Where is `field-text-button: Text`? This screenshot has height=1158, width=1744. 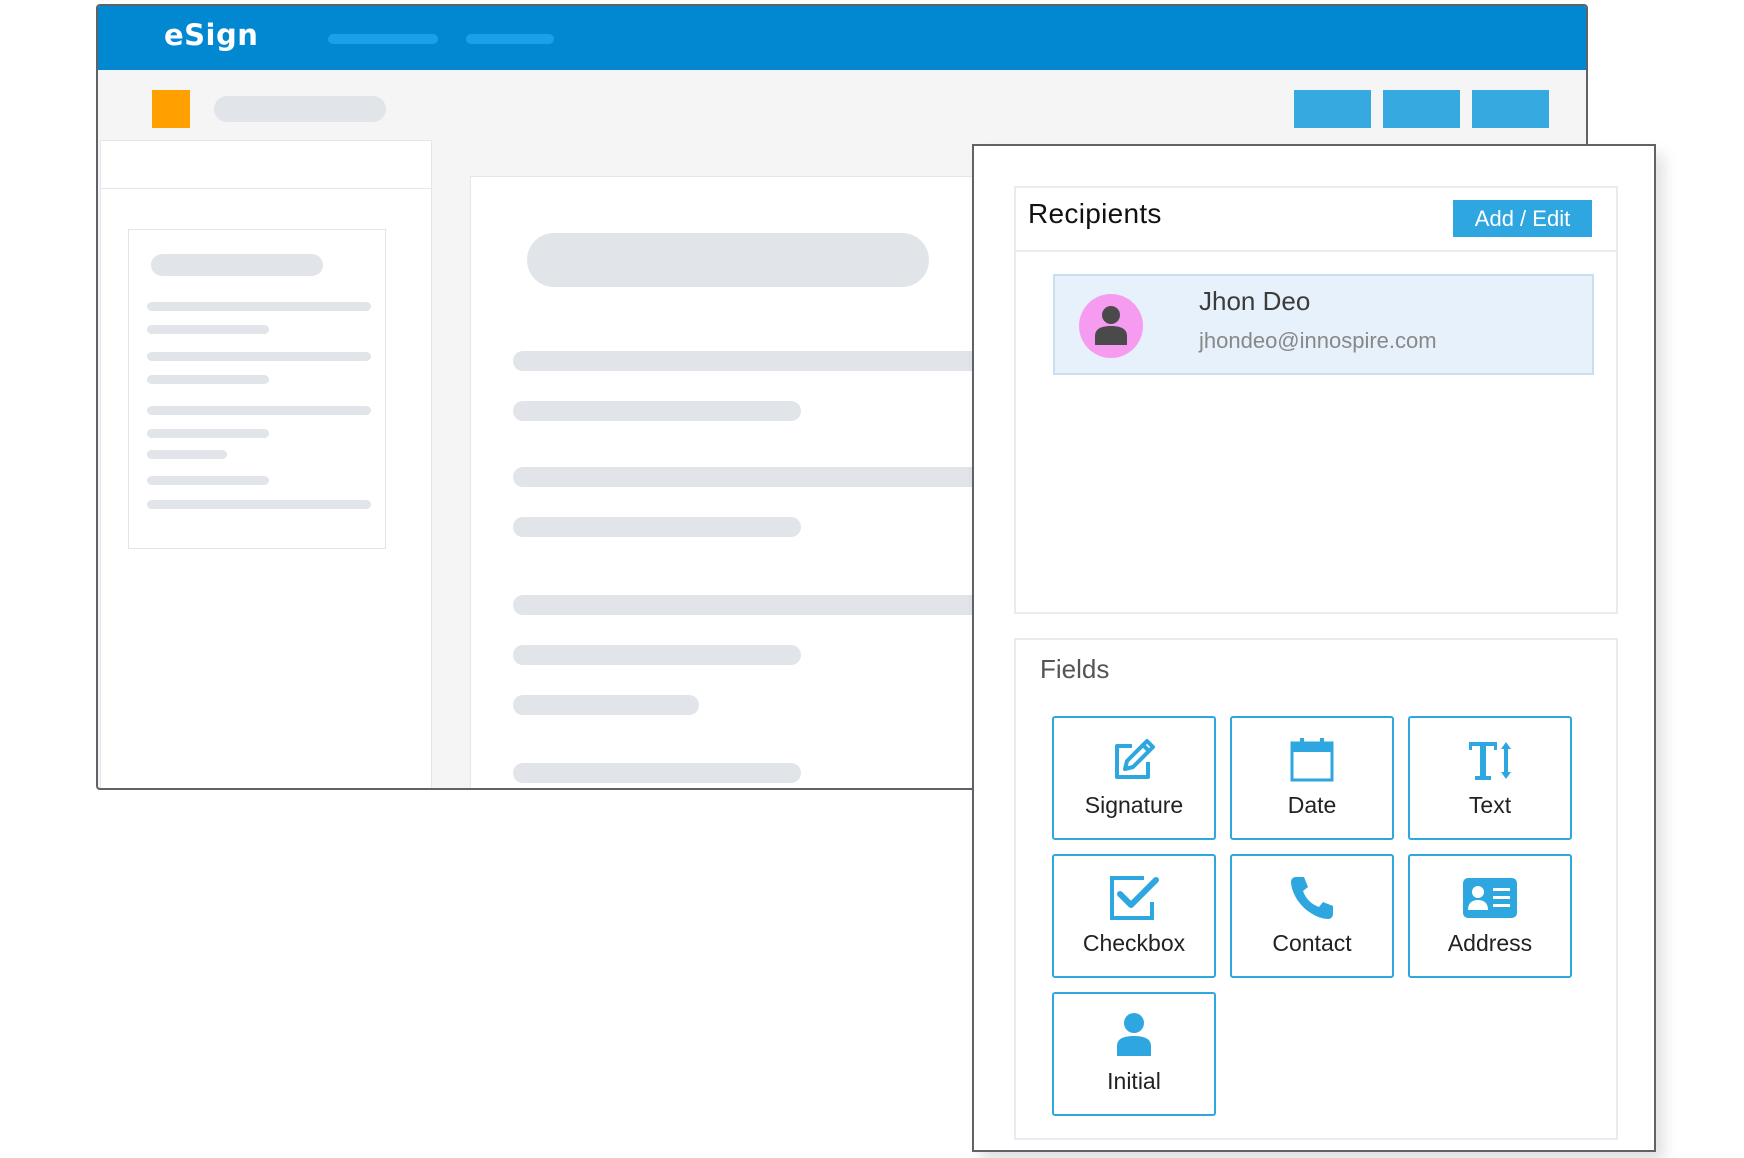
field-text-button: Text is located at coordinates (1490, 778).